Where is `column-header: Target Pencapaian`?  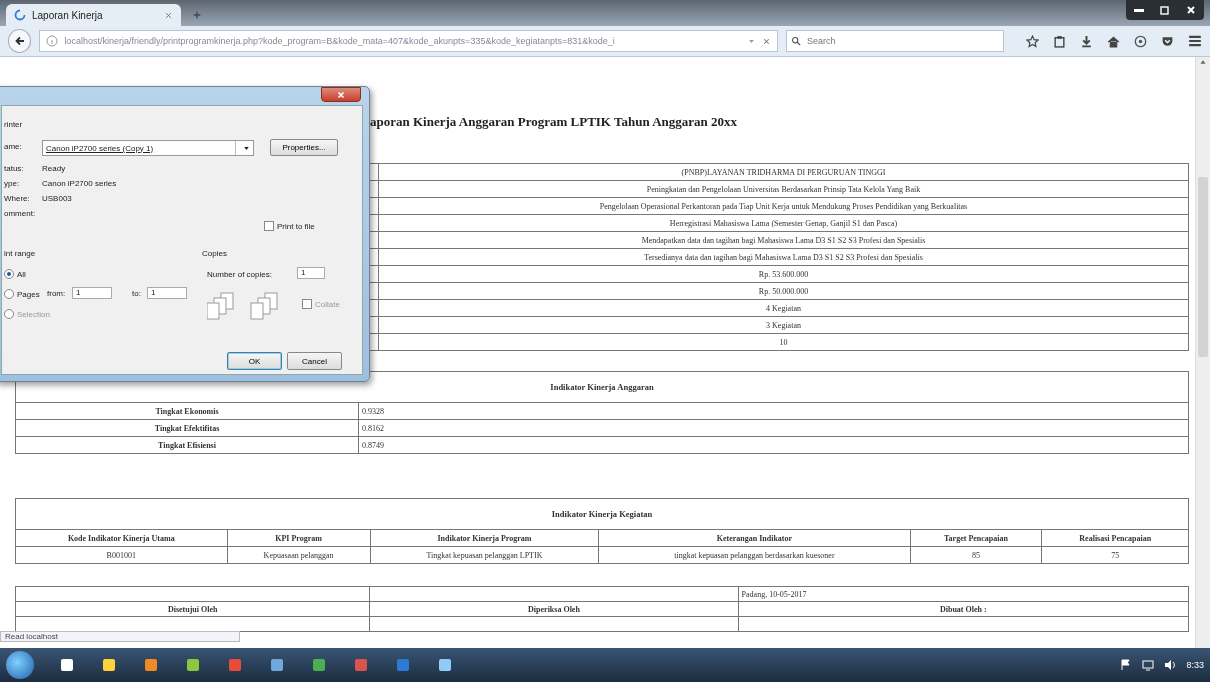
column-header: Target Pencapaian is located at coordinates (976, 538).